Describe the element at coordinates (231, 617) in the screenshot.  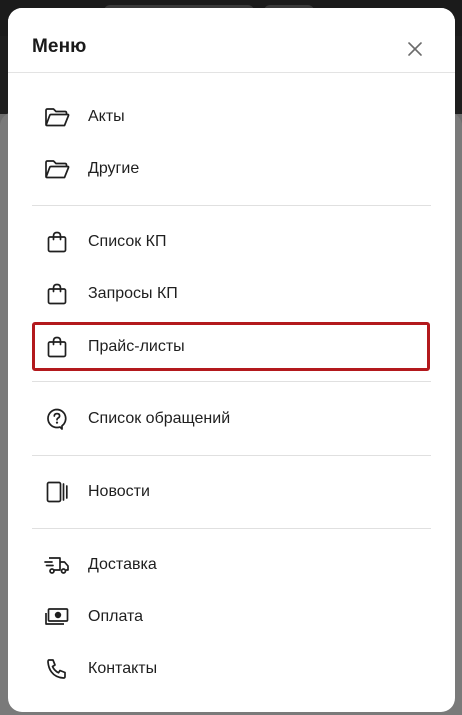
I see `menu-item-payment: Оплата` at that location.